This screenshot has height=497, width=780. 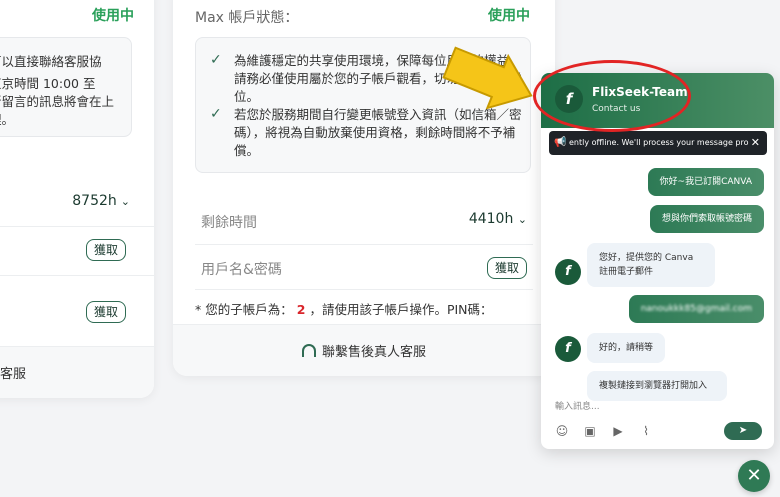 I want to click on outgoing-message: nanoukkk85@gmail.com, so click(x=696, y=309).